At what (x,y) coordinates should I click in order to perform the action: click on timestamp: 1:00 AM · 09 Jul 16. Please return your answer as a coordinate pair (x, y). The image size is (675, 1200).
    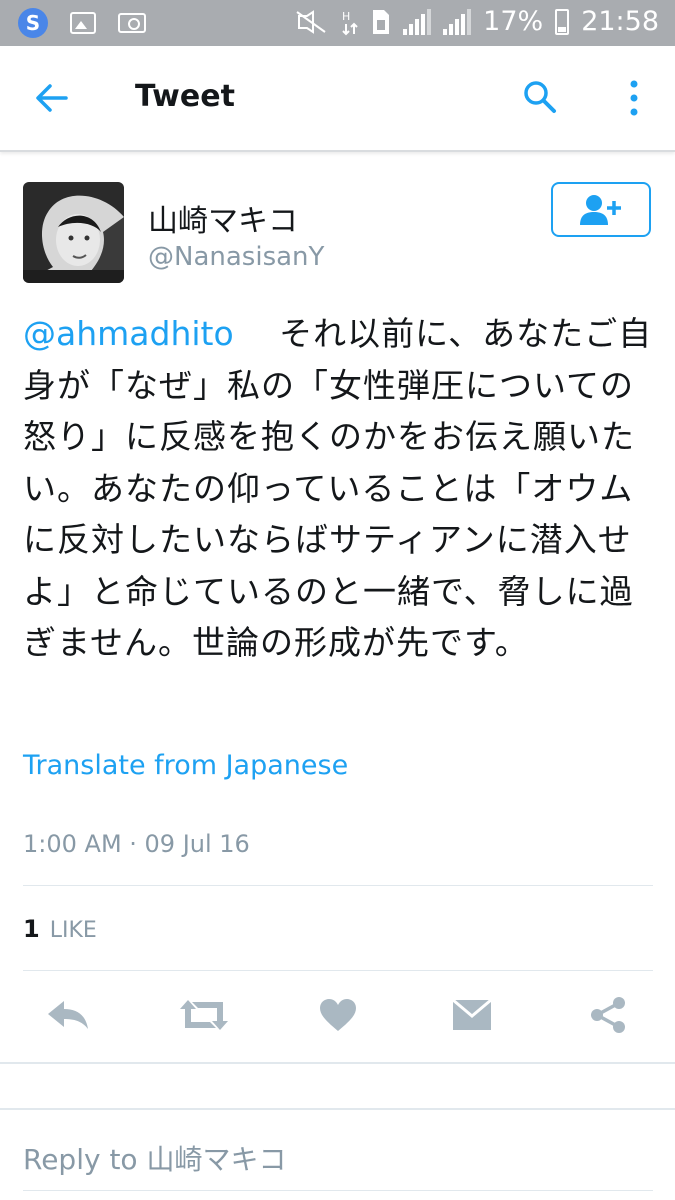
    Looking at the image, I should click on (136, 844).